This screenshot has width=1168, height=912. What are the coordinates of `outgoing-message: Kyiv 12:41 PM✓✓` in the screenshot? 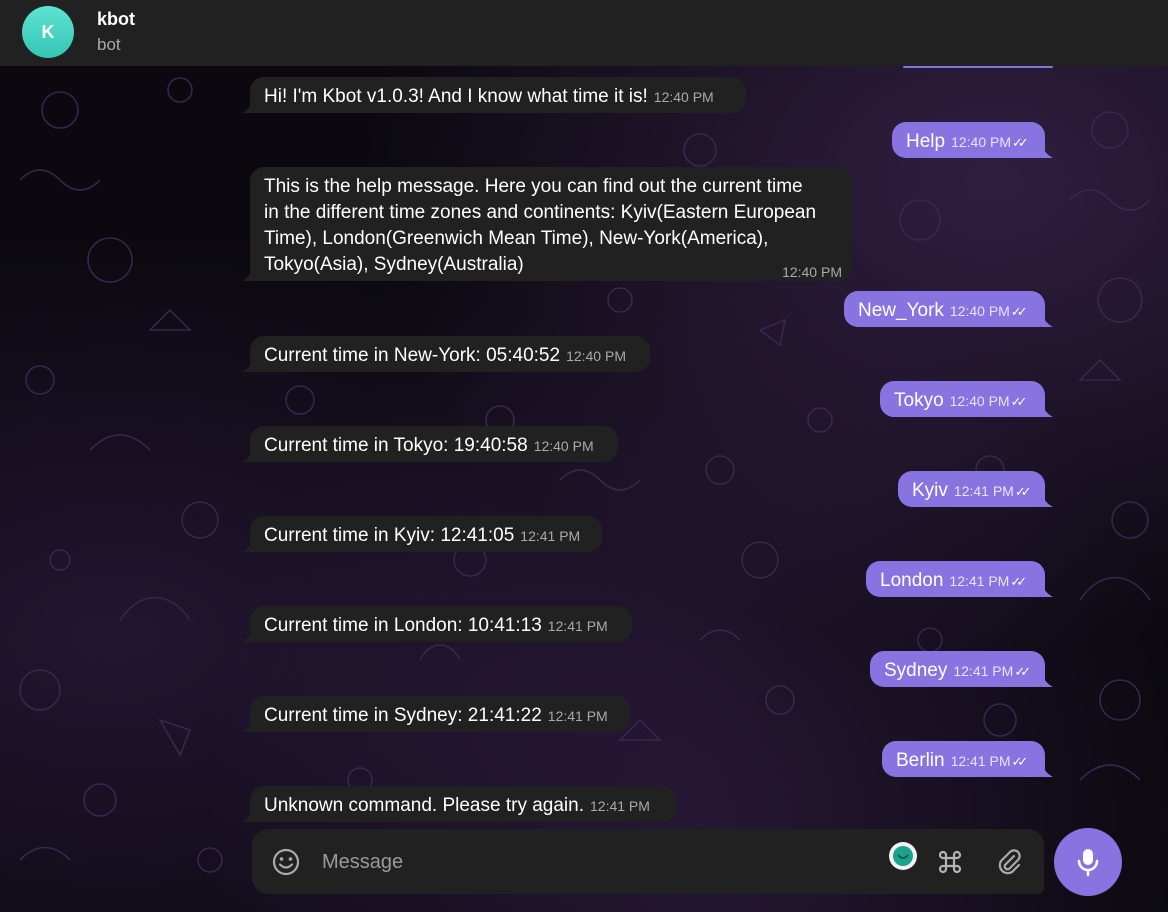 It's located at (975, 489).